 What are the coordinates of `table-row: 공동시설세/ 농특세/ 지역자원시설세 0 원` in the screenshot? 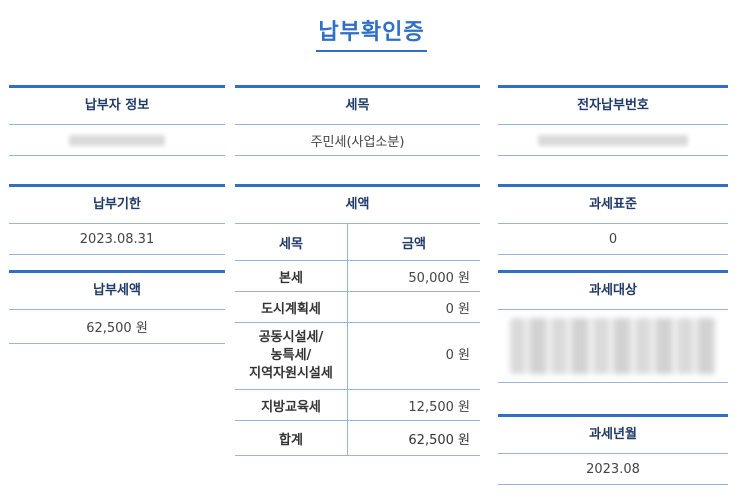 It's located at (357, 356).